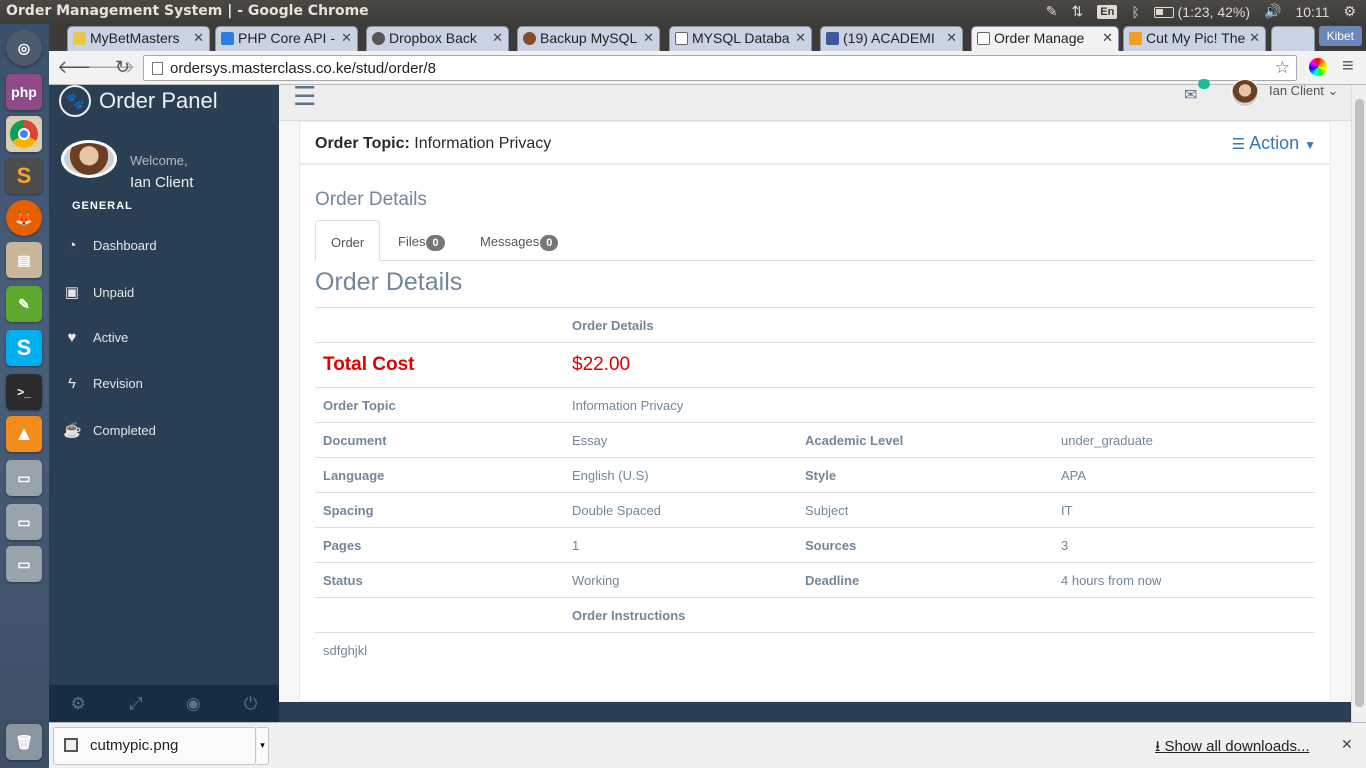  Describe the element at coordinates (24, 92) in the screenshot. I see `php-icon: php` at that location.